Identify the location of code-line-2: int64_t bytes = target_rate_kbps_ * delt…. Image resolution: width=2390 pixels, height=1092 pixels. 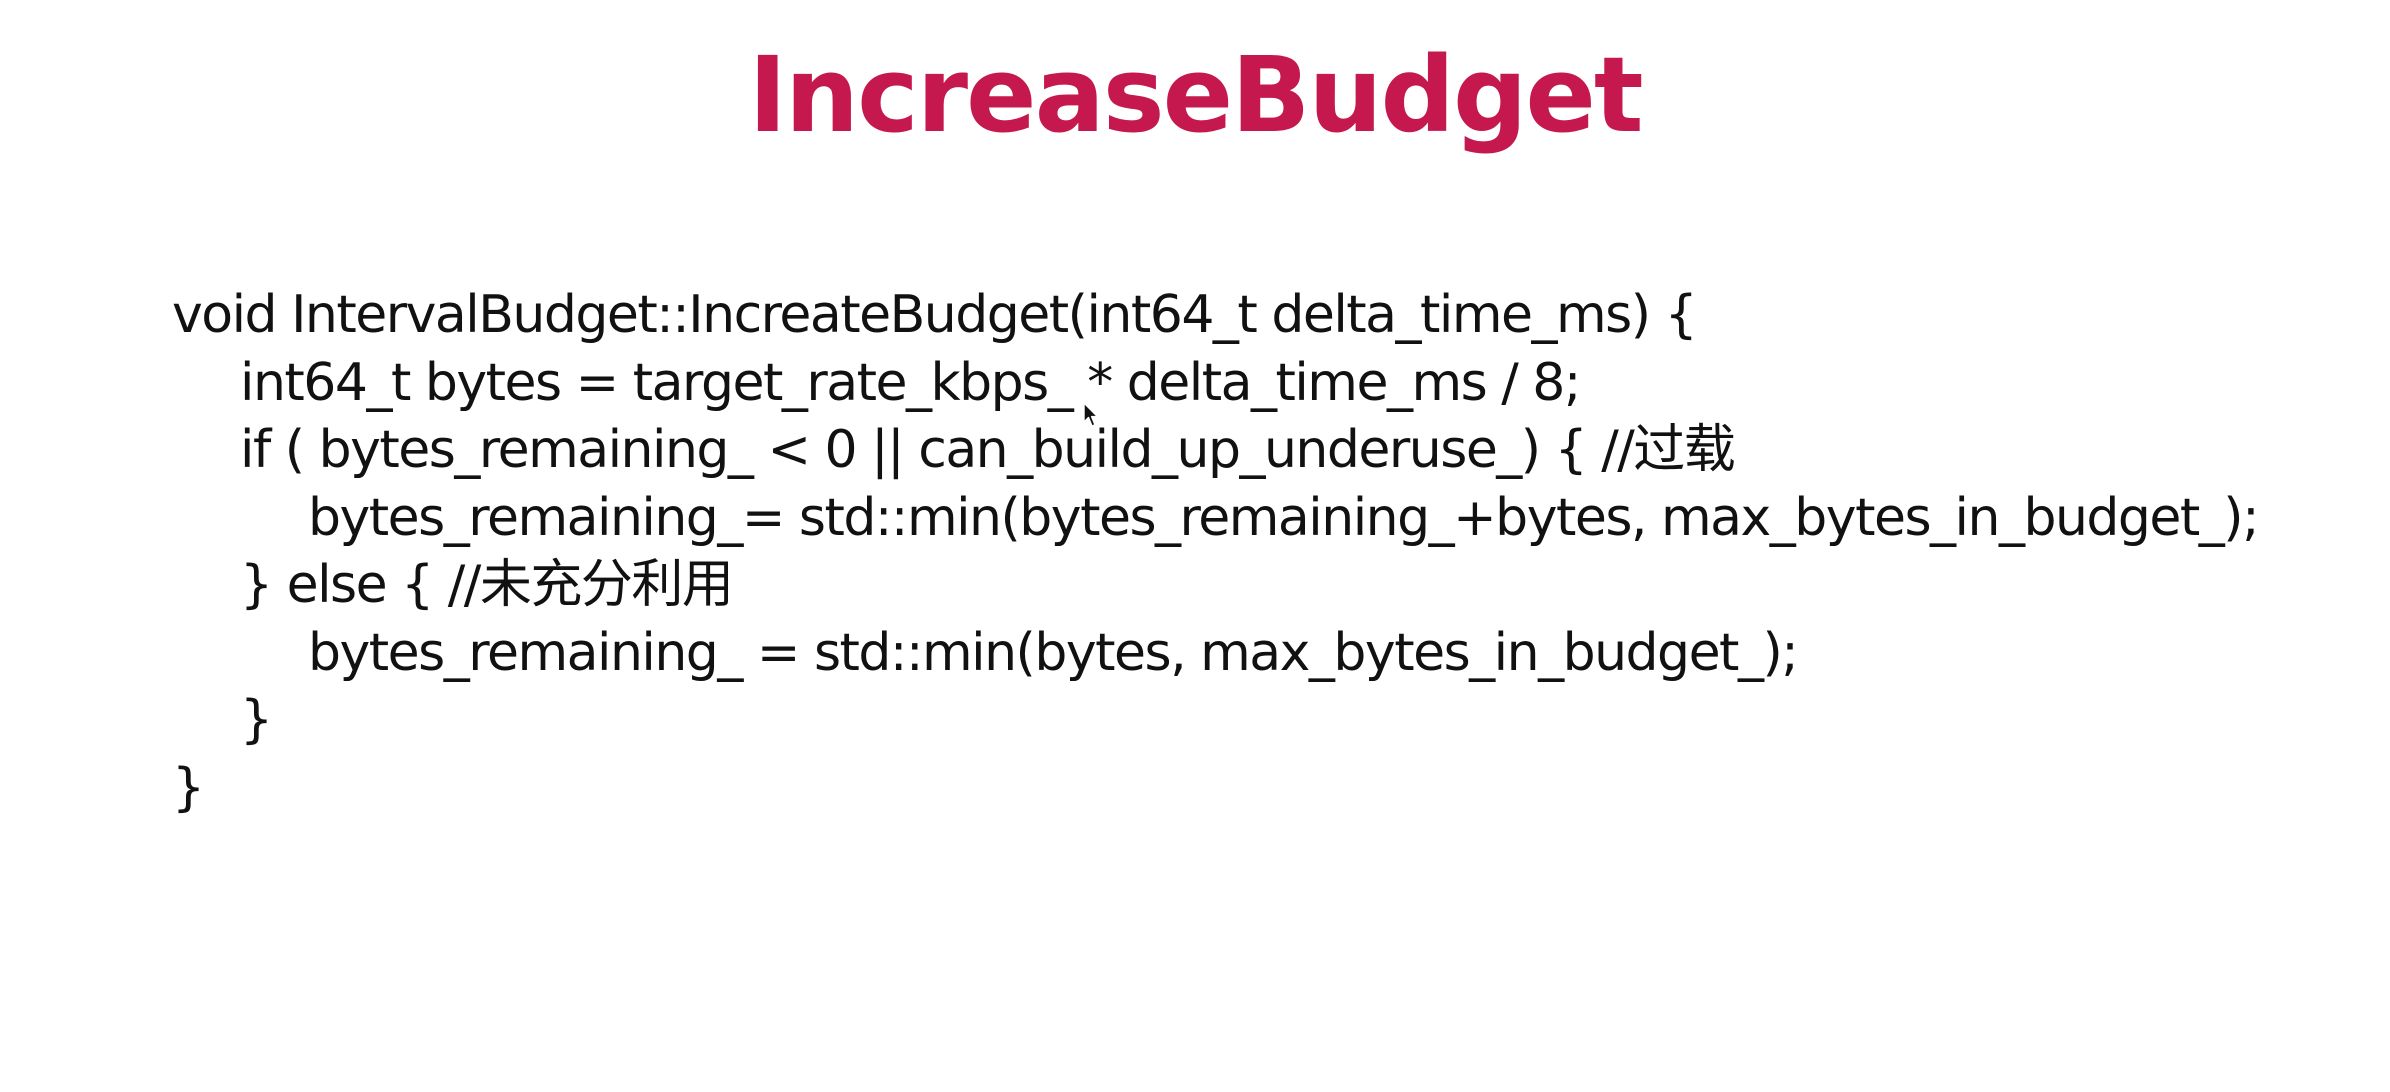
(910, 382).